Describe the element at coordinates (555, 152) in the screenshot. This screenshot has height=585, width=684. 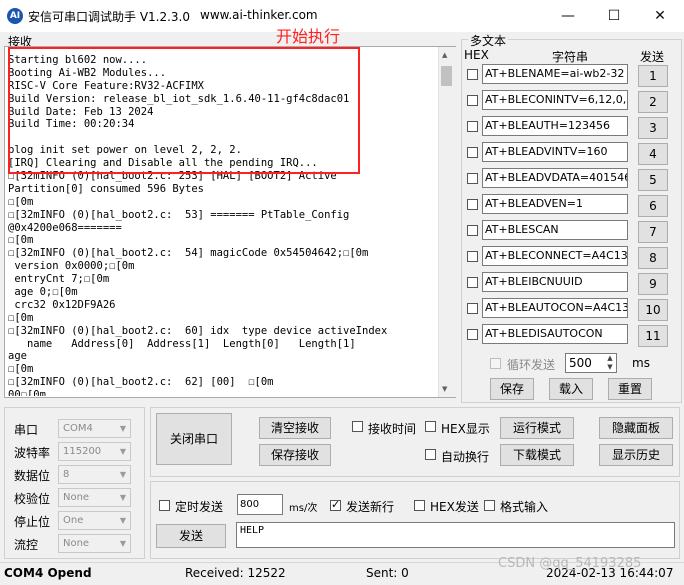
I see `multi-text-input: AT+BLEADVINTV=160` at that location.